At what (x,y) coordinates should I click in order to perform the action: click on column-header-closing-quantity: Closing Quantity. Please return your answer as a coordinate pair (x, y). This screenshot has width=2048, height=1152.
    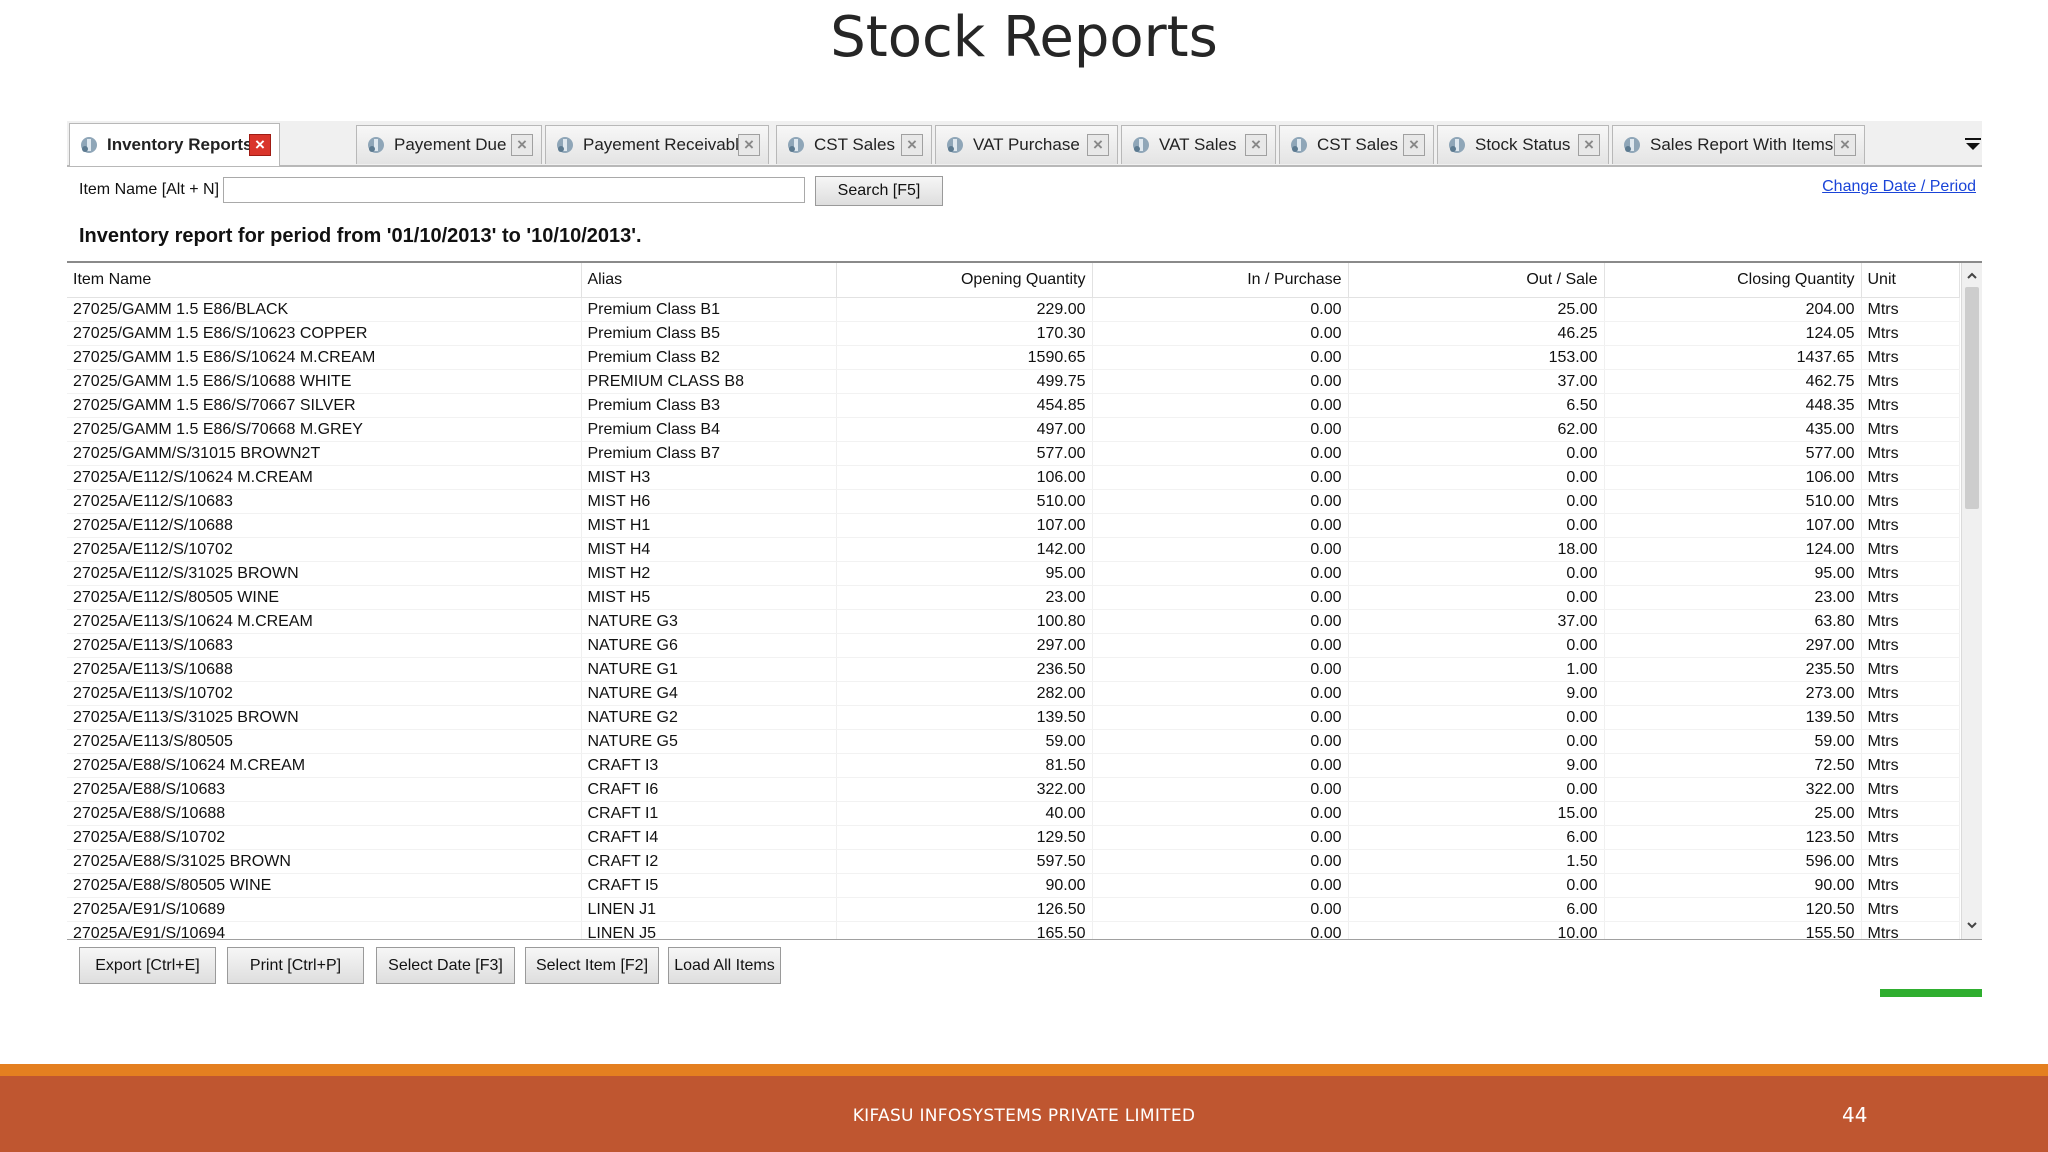
    Looking at the image, I should click on (1733, 280).